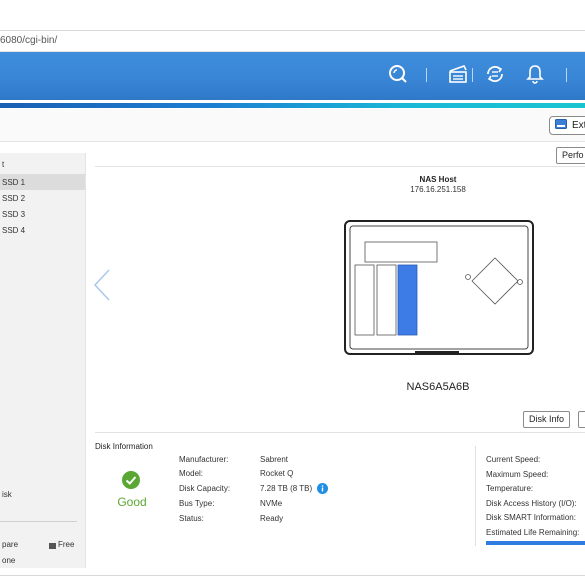 The image size is (585, 585). What do you see at coordinates (292, 41) in the screenshot?
I see `address-bar` at bounding box center [292, 41].